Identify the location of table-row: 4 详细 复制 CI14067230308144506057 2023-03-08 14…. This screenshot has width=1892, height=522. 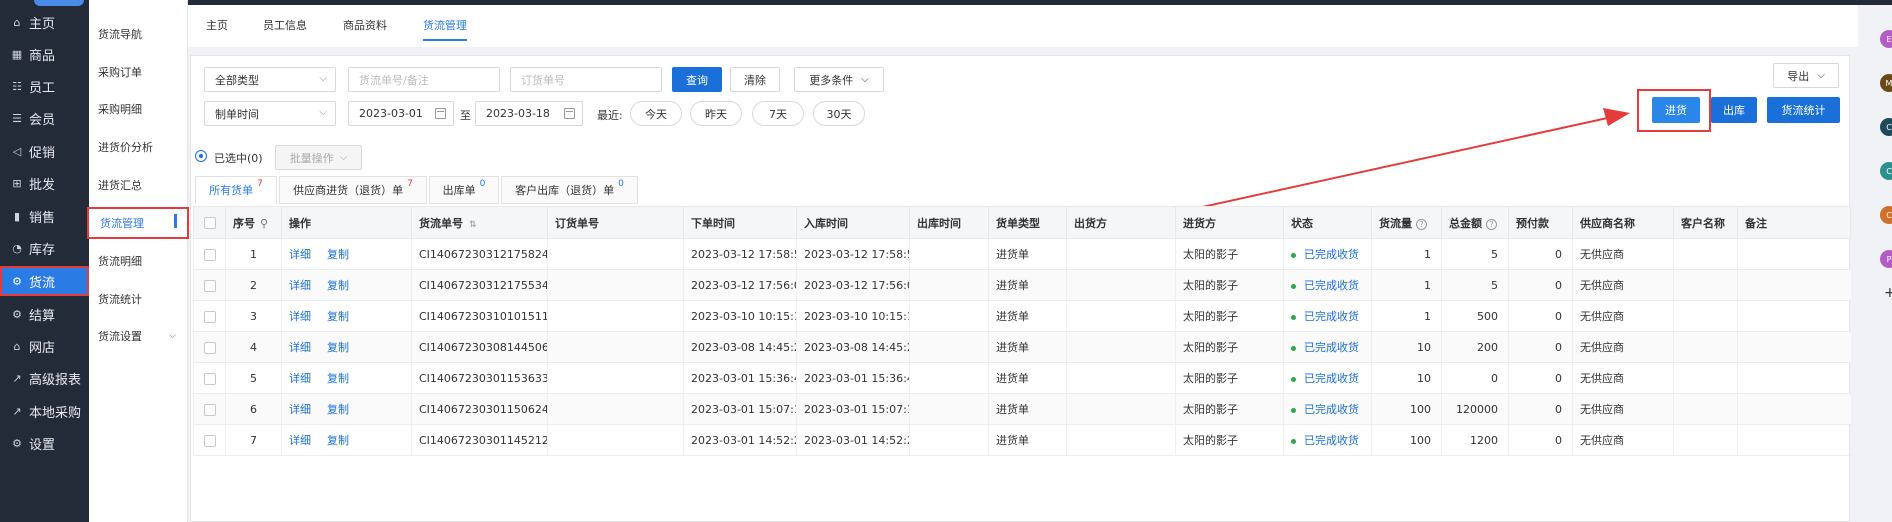
(1022, 347).